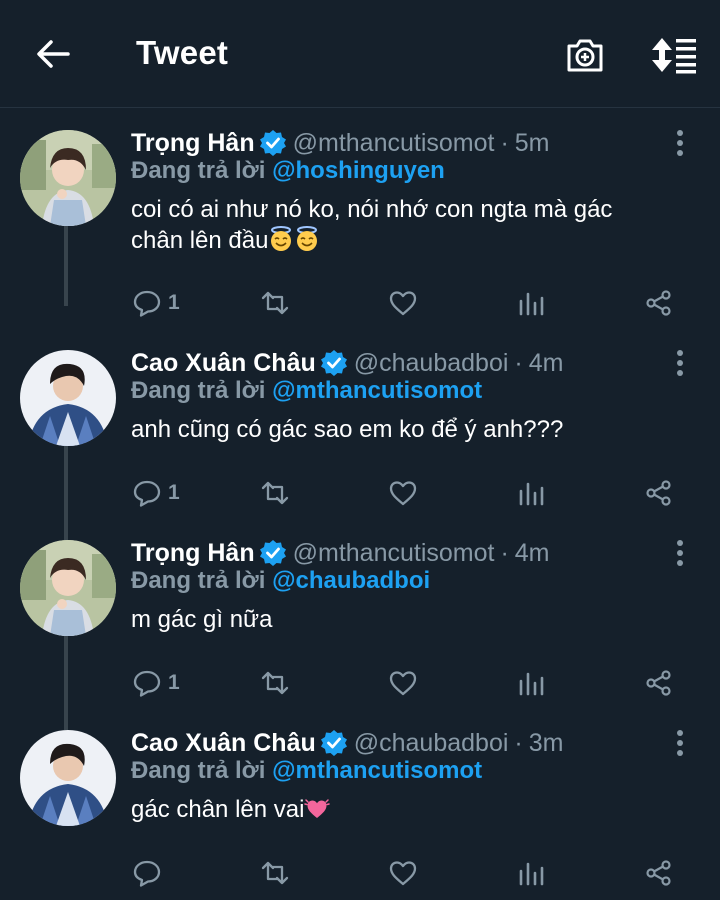 The height and width of the screenshot is (900, 720). Describe the element at coordinates (532, 552) in the screenshot. I see `tweet-time: 4m` at that location.